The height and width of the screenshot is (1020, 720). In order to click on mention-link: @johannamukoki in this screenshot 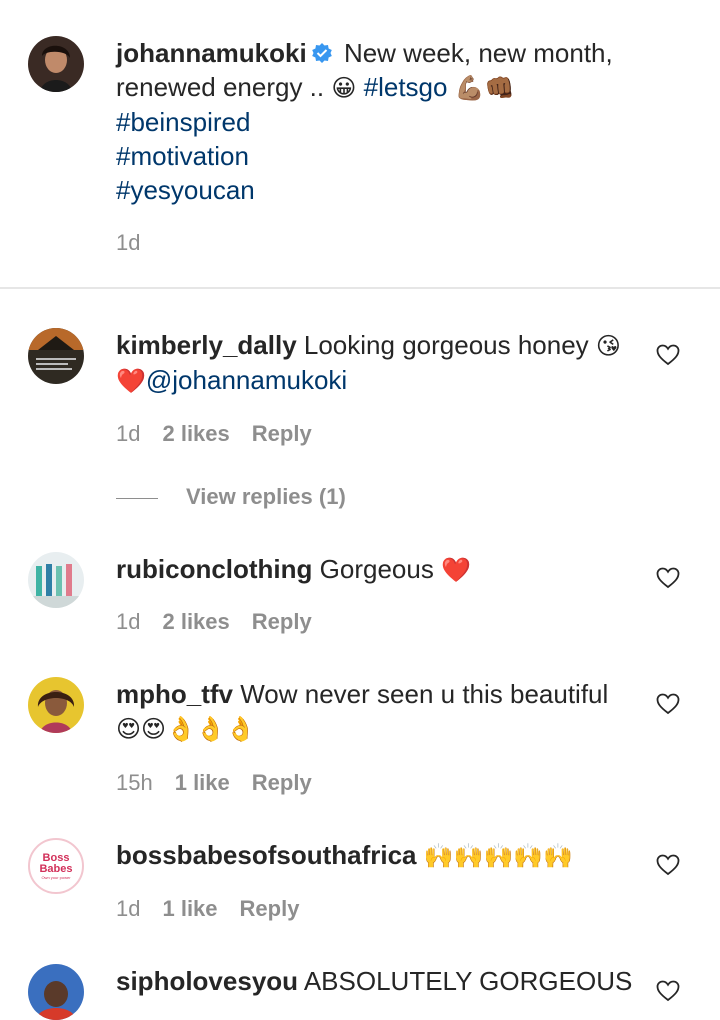, I will do `click(246, 380)`.